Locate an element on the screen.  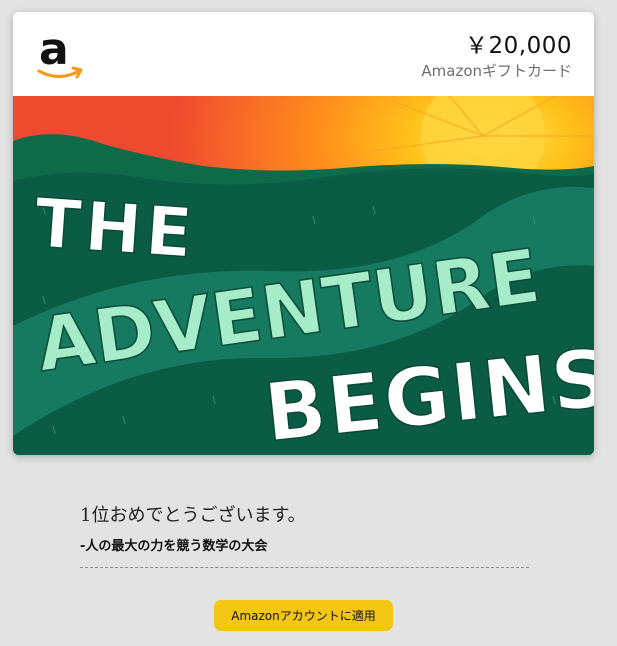
amazon-logo: a is located at coordinates (60, 52).